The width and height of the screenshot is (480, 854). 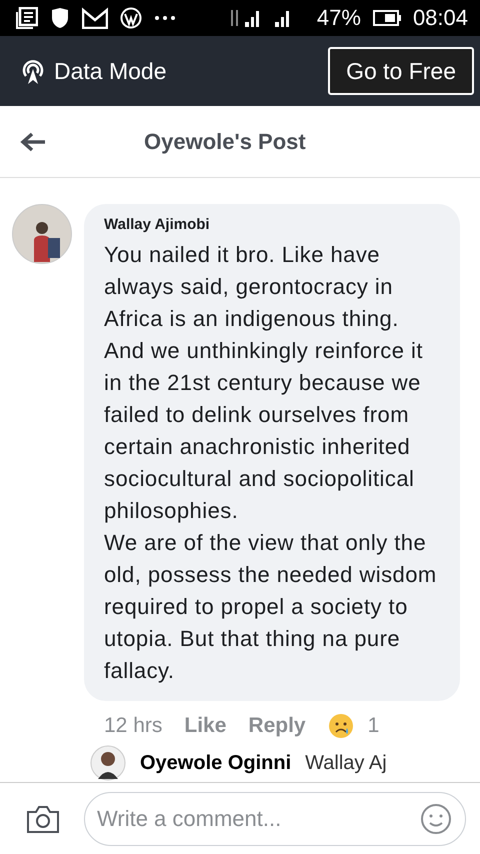 I want to click on camera-icon, so click(x=43, y=819).